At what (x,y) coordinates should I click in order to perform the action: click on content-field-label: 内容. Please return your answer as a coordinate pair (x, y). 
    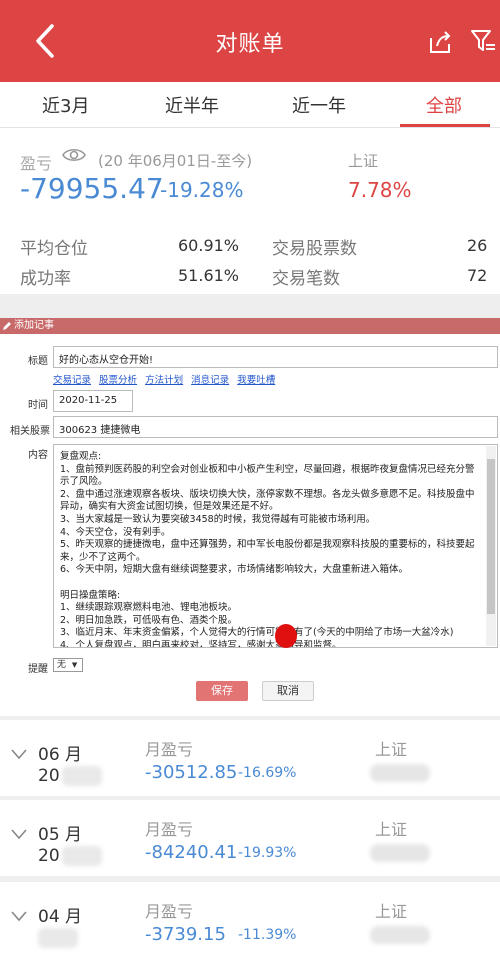
    Looking at the image, I should click on (38, 455).